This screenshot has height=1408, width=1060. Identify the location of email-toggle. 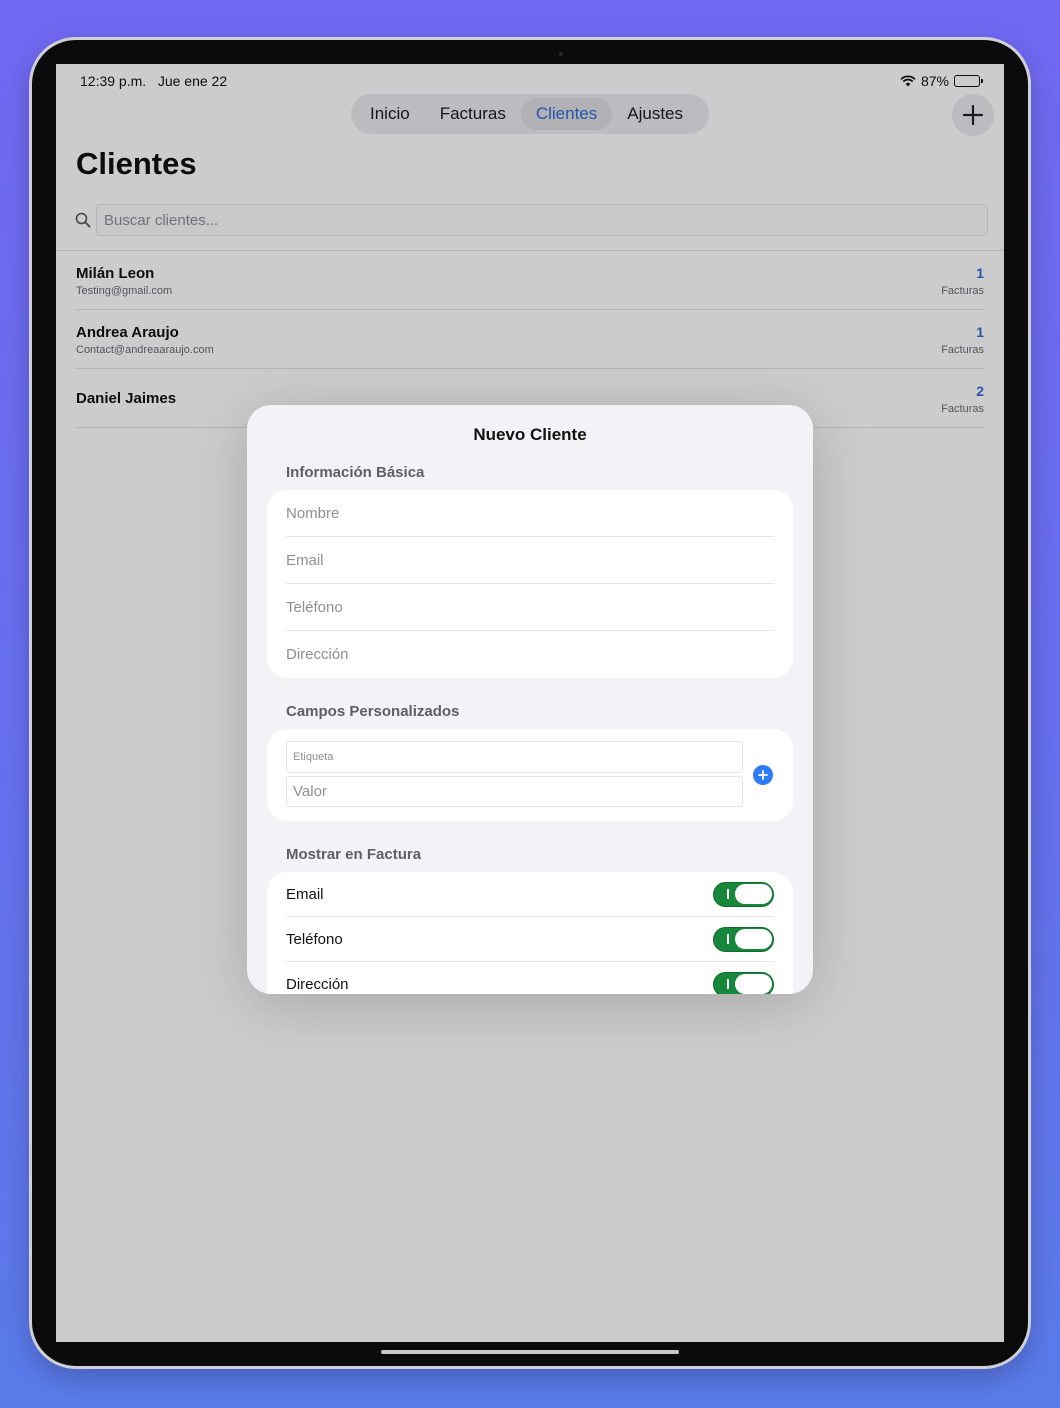
(743, 894).